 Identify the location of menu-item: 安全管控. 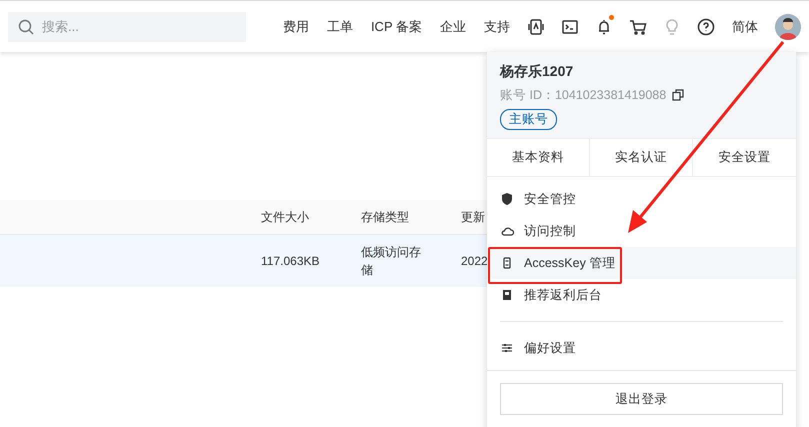
(641, 199).